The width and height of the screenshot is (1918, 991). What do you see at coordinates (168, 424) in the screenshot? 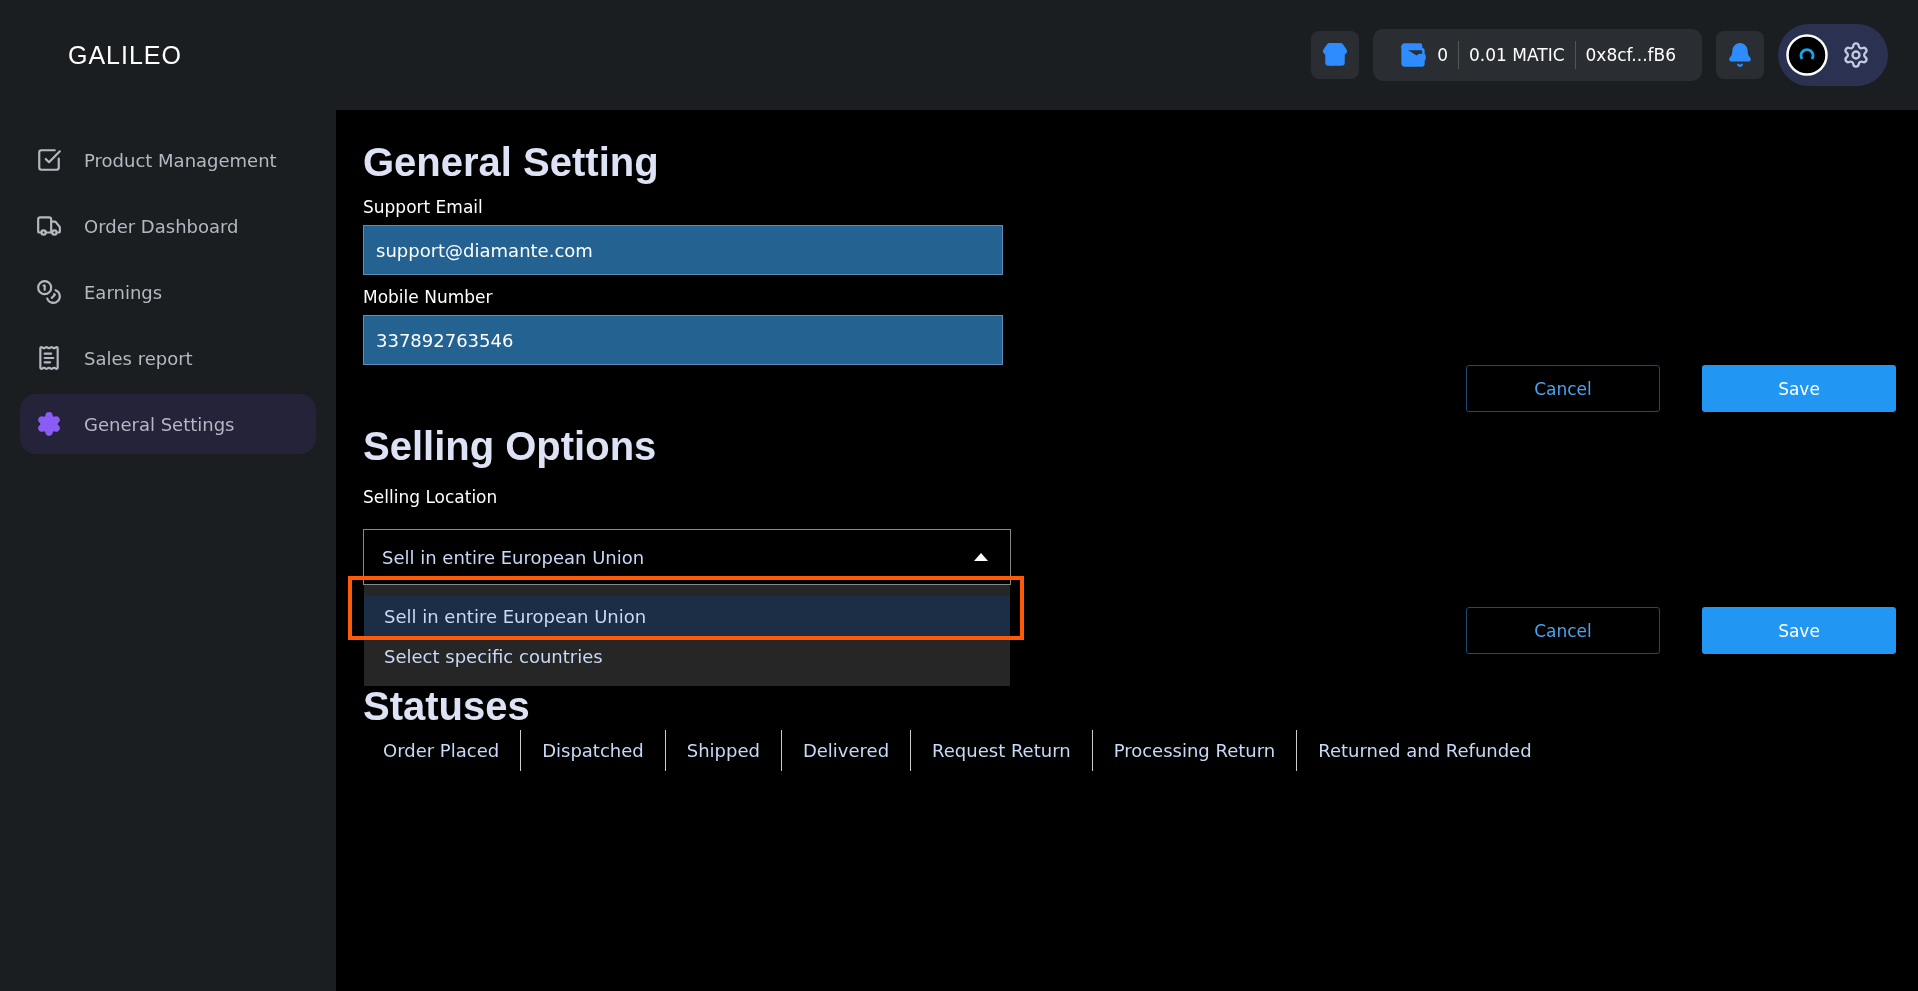
I see `sidebar-item: General Settings` at bounding box center [168, 424].